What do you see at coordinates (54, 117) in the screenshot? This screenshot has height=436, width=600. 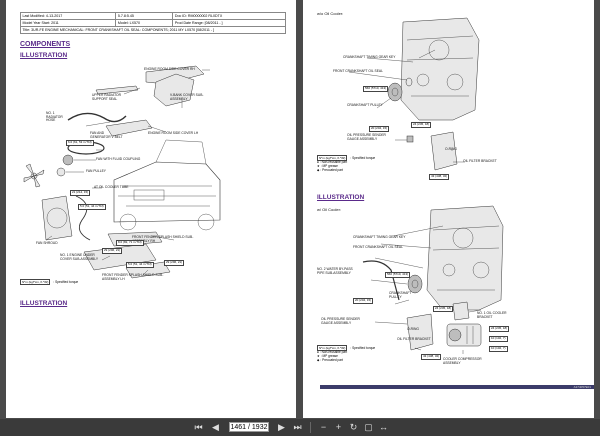 I see `label-radiator-hose: NO. 1 RADIATOR HOSE` at bounding box center [54, 117].